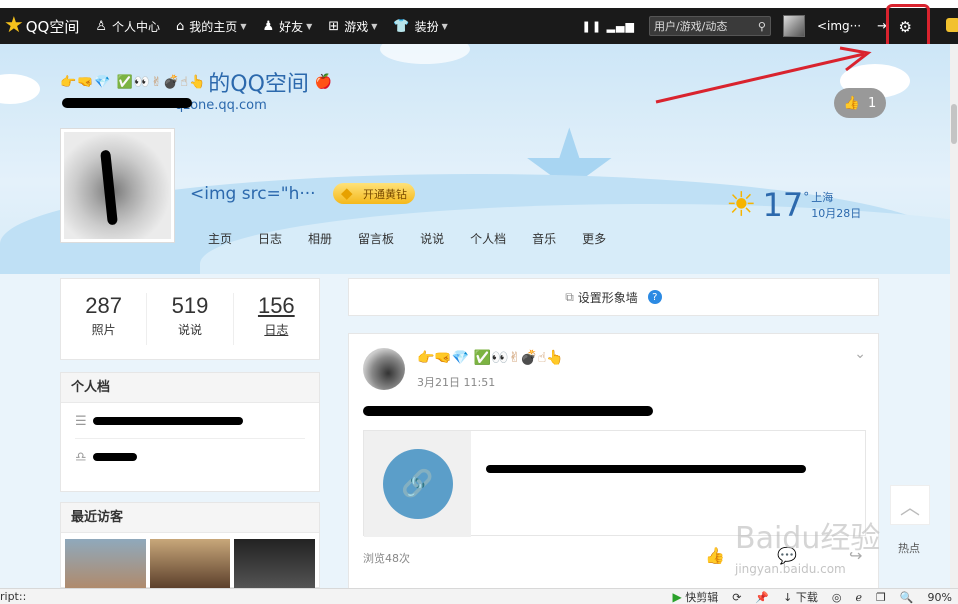 Image resolution: width=958 pixels, height=604 pixels. What do you see at coordinates (952, 25) in the screenshot?
I see `notification-icon` at bounding box center [952, 25].